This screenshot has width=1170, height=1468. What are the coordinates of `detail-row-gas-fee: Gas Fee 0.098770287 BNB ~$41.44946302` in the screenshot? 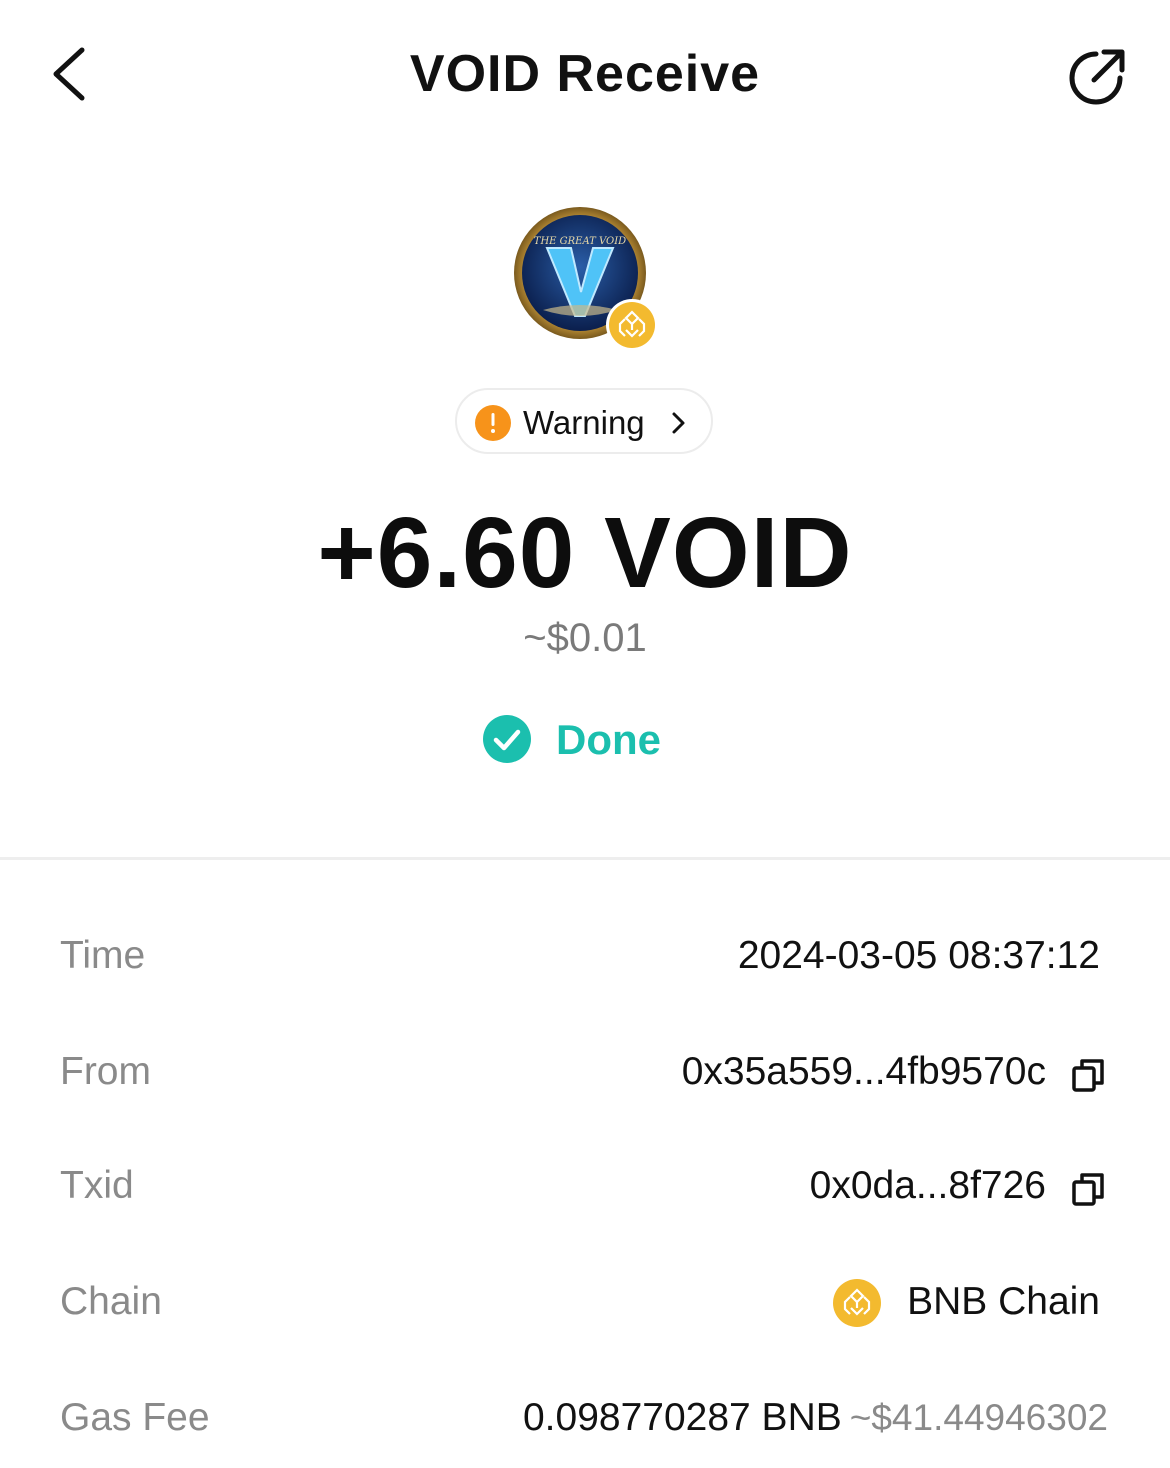 It's located at (585, 1426).